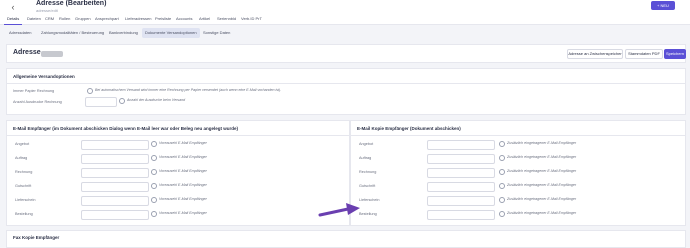 Image resolution: width=690 pixels, height=248 pixels. I want to click on field-label: Bestellung, so click(24, 214).